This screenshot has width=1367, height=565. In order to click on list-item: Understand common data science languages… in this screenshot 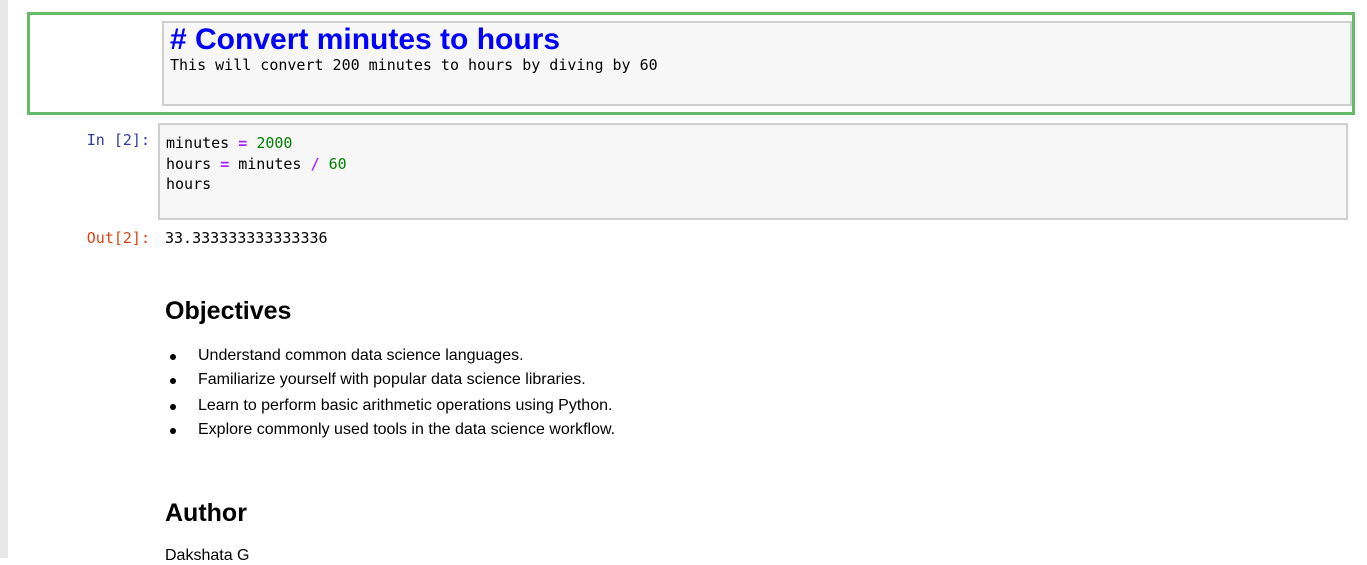, I will do `click(565, 356)`.